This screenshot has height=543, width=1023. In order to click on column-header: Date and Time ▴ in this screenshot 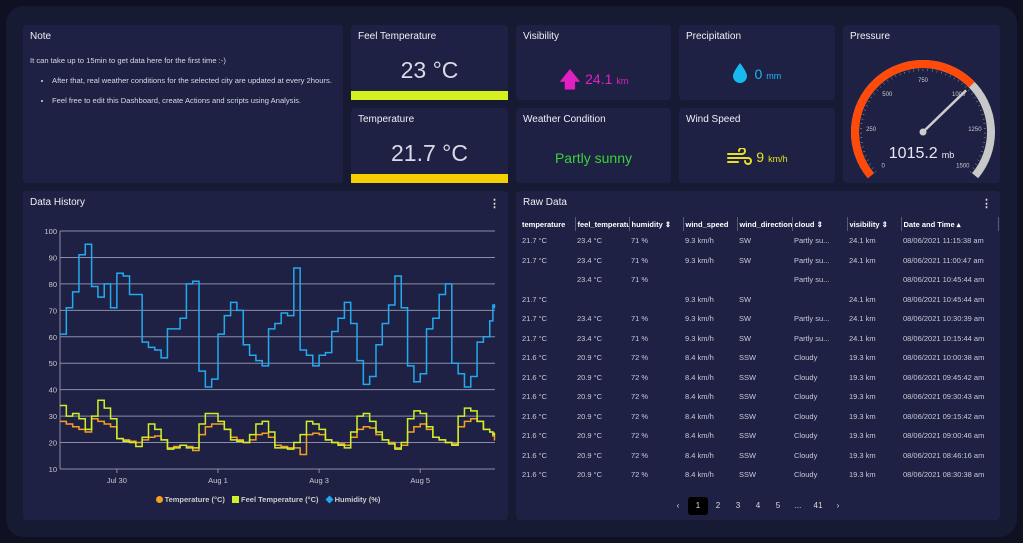, I will do `click(950, 224)`.